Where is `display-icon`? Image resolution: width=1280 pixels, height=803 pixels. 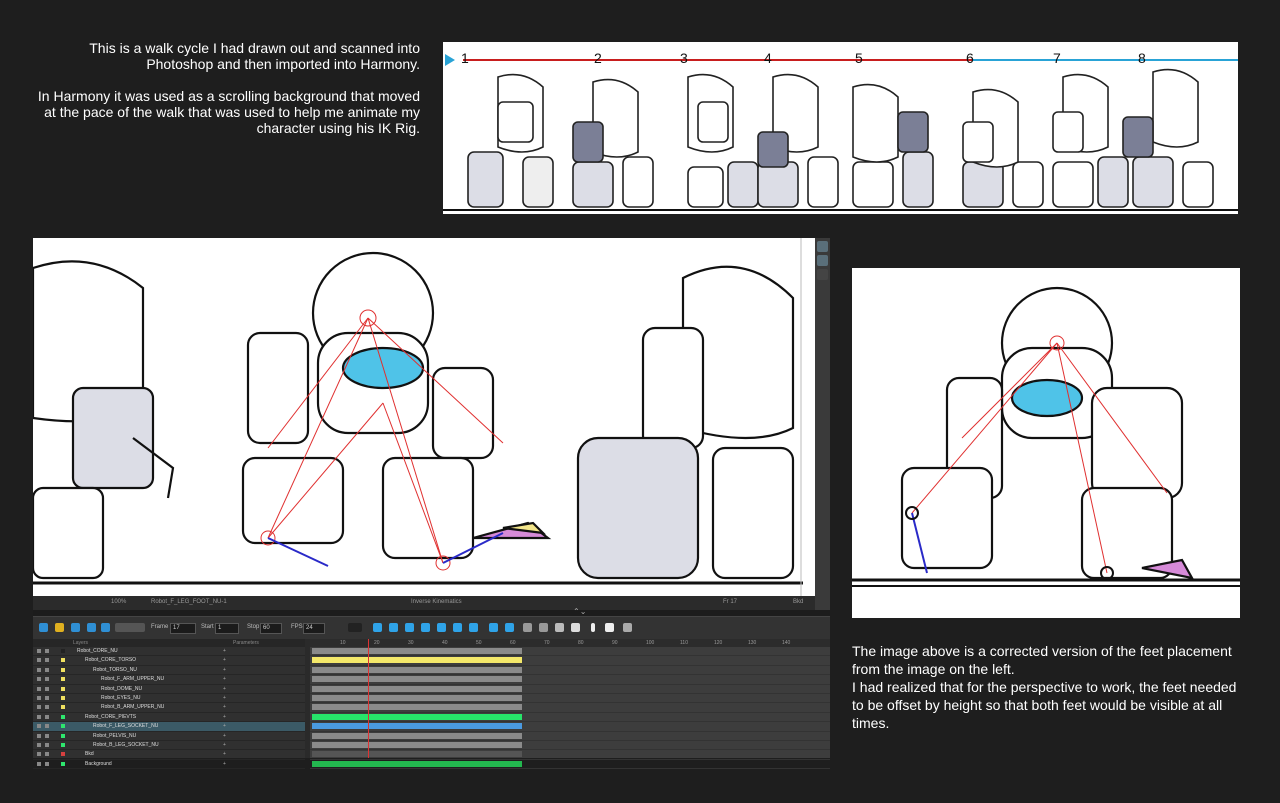
display-icon is located at coordinates (575, 627).